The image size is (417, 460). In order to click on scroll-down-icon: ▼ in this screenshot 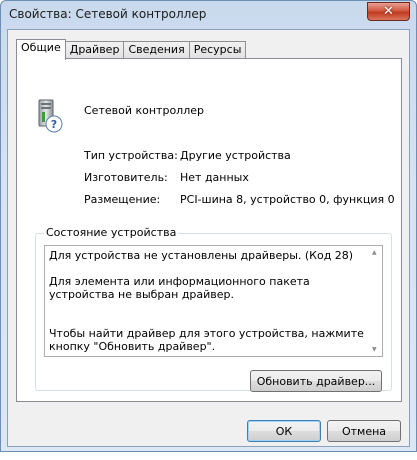, I will do `click(374, 349)`.